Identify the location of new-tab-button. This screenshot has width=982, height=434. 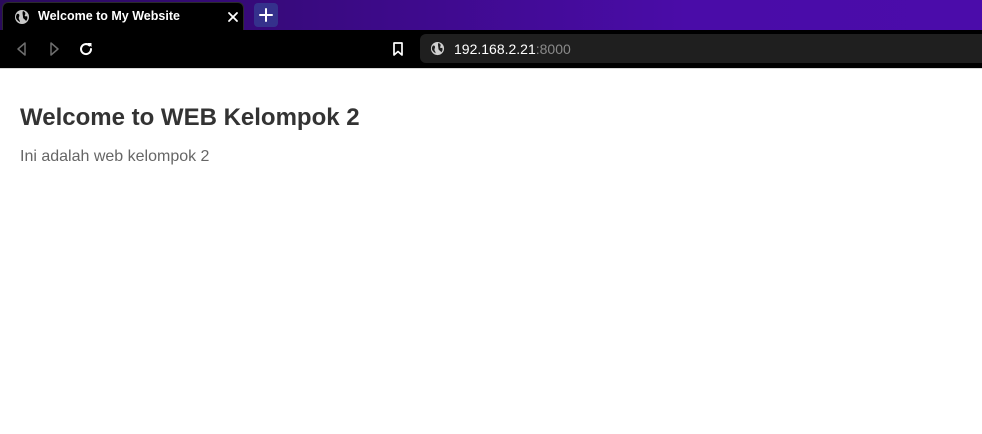
(266, 15).